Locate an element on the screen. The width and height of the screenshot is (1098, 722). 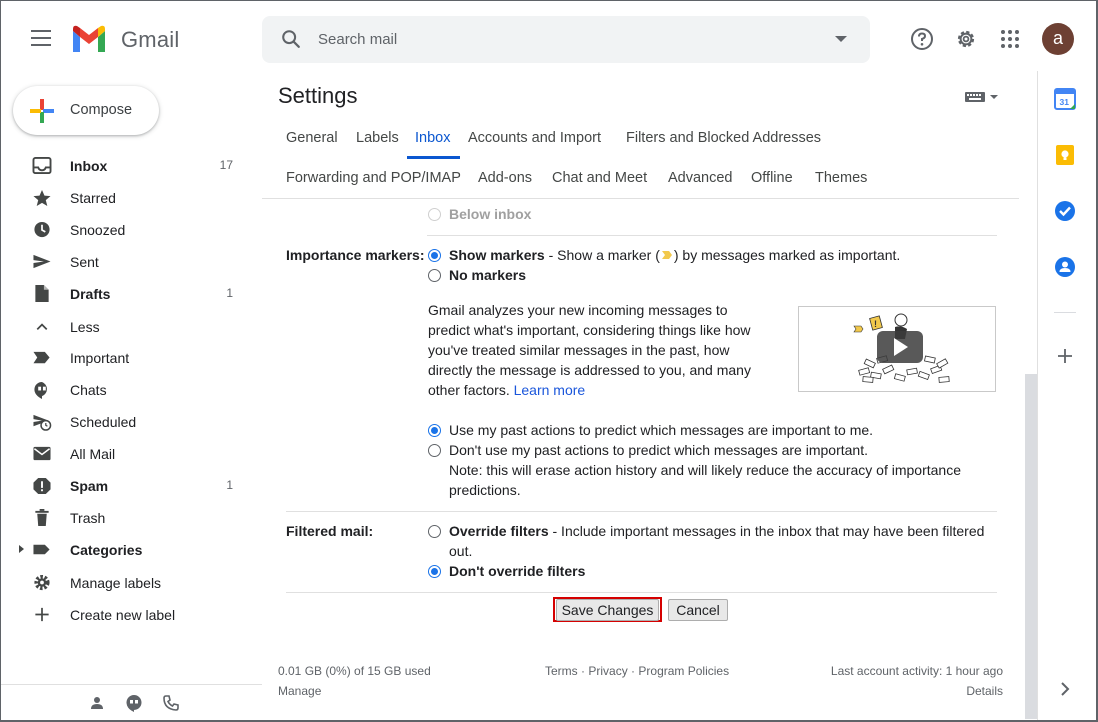
apps-grid-icon is located at coordinates (1010, 39).